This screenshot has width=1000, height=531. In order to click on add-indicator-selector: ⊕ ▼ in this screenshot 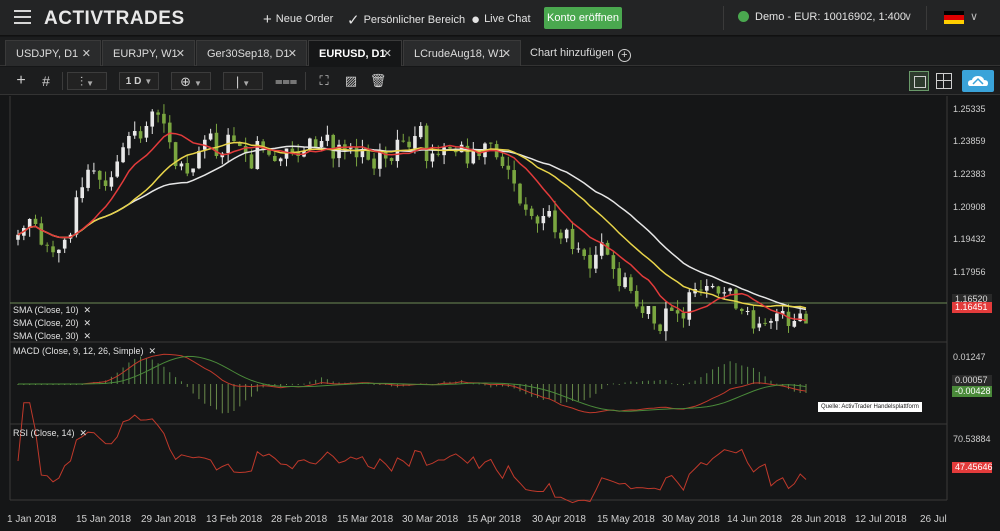, I will do `click(191, 81)`.